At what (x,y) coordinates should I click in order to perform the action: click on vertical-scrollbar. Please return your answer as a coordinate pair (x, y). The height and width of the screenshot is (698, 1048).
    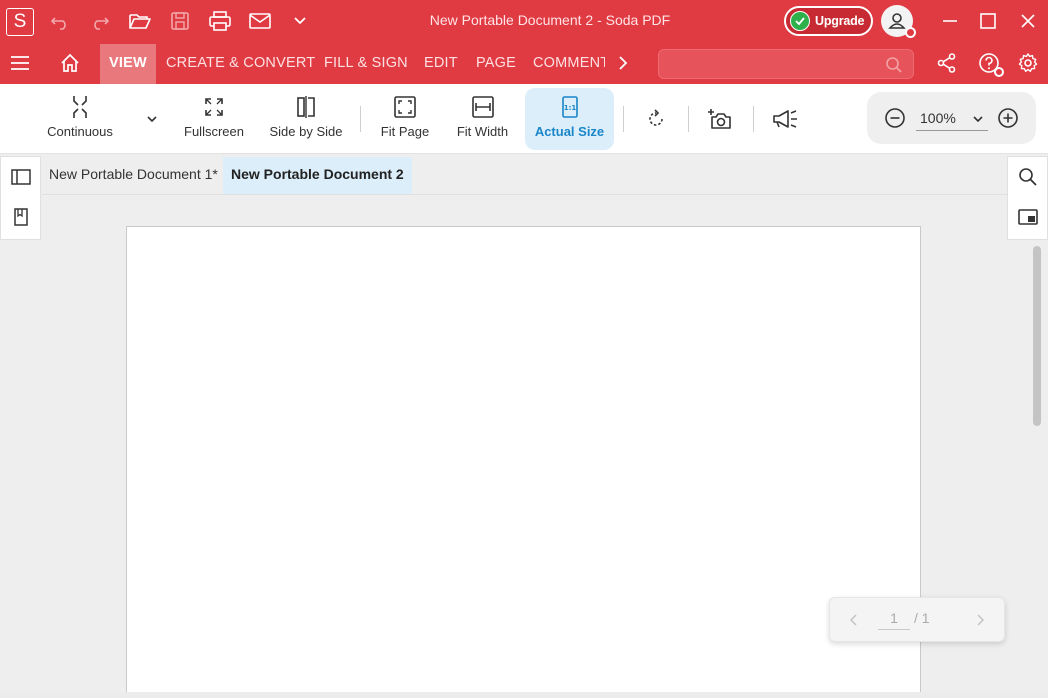
    Looking at the image, I should click on (1037, 336).